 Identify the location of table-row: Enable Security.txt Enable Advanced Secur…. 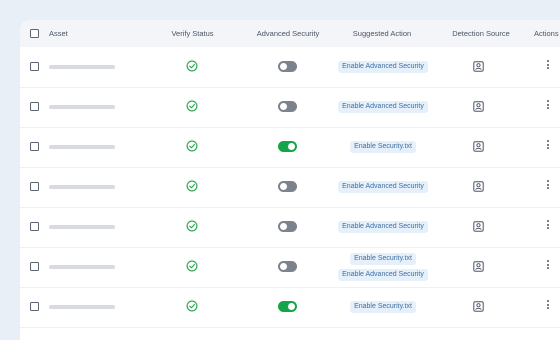
(290, 267).